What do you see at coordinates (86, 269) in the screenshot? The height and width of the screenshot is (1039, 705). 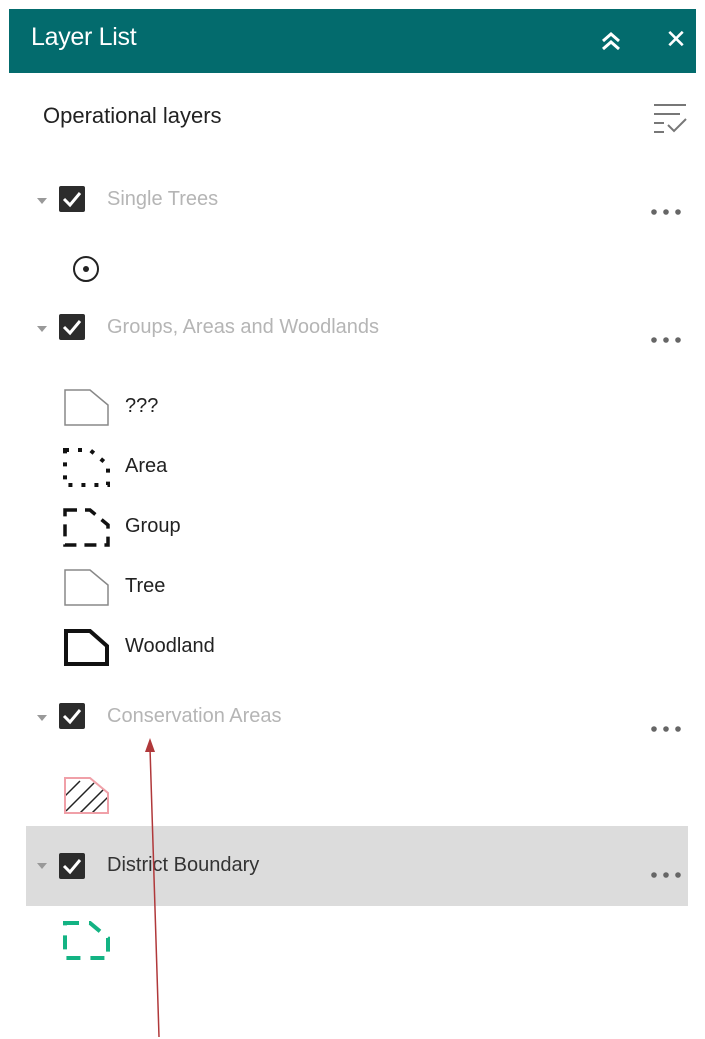 I see `point-circle-icon` at bounding box center [86, 269].